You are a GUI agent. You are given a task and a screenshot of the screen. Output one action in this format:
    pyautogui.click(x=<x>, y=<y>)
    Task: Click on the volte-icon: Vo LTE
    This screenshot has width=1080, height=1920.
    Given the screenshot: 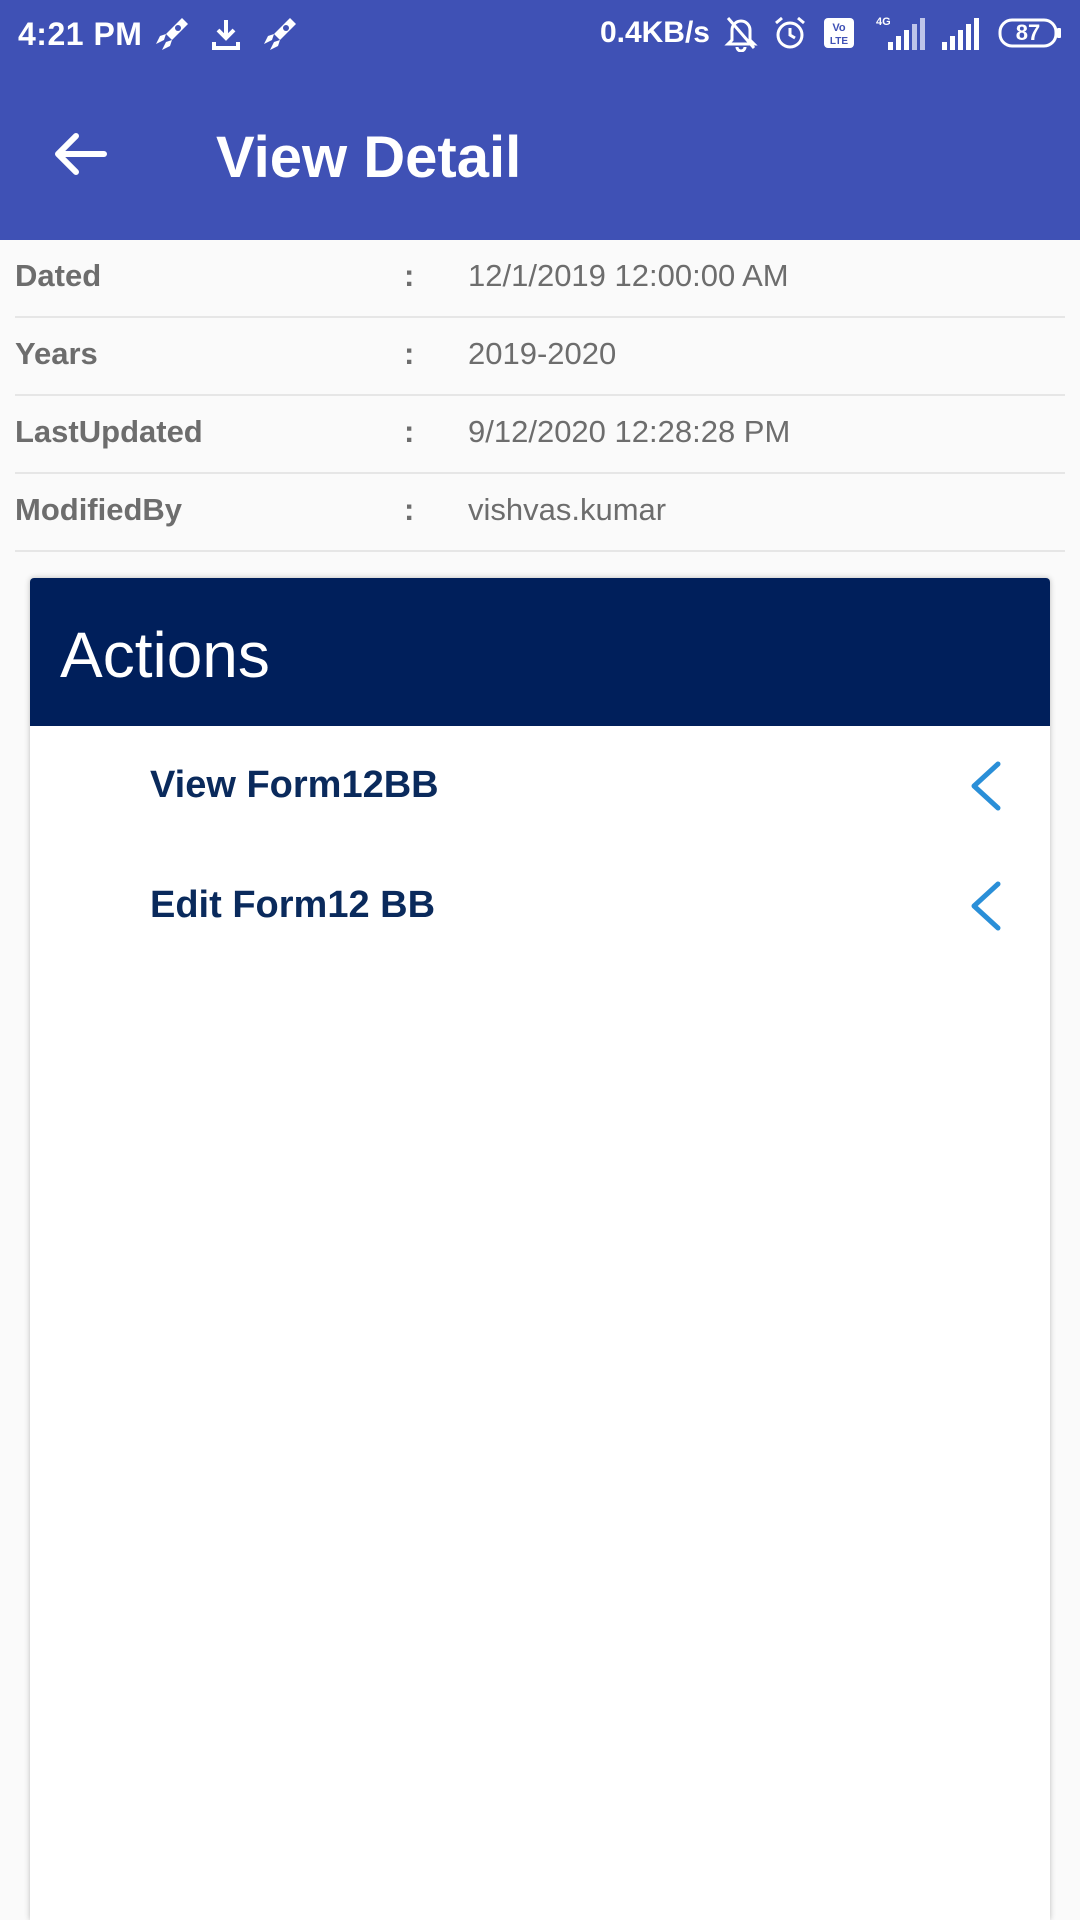 What is the action you would take?
    pyautogui.click(x=839, y=33)
    